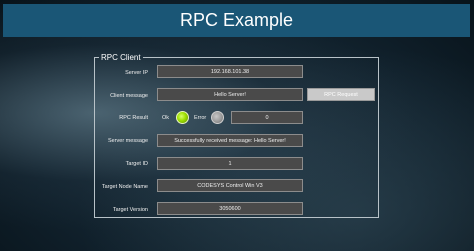  I want to click on ok-label: Ok, so click(166, 118).